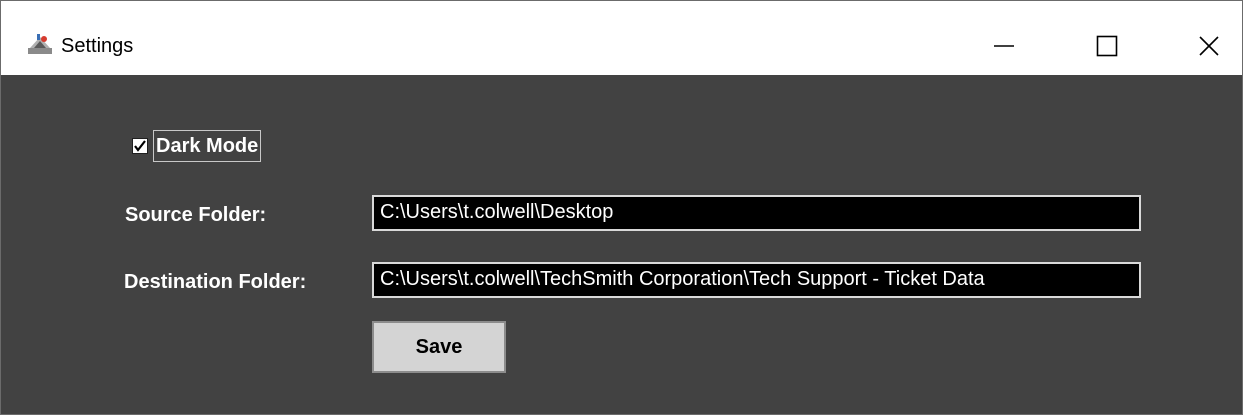 This screenshot has width=1243, height=415. I want to click on minimize-icon, so click(1004, 46).